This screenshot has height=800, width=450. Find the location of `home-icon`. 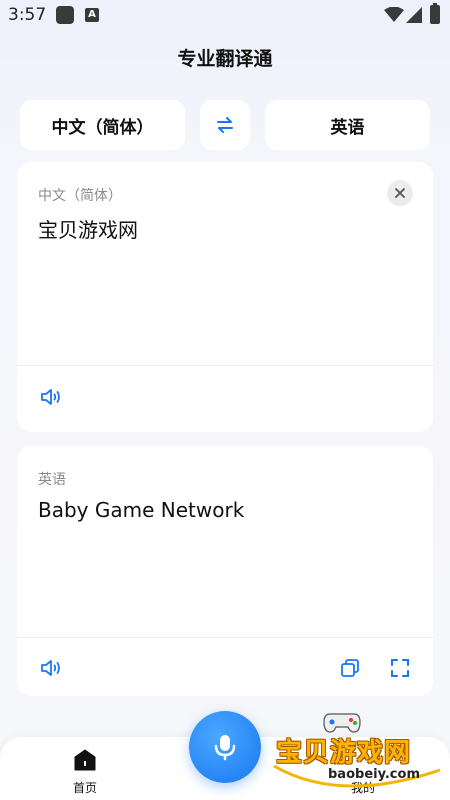

home-icon is located at coordinates (85, 760).